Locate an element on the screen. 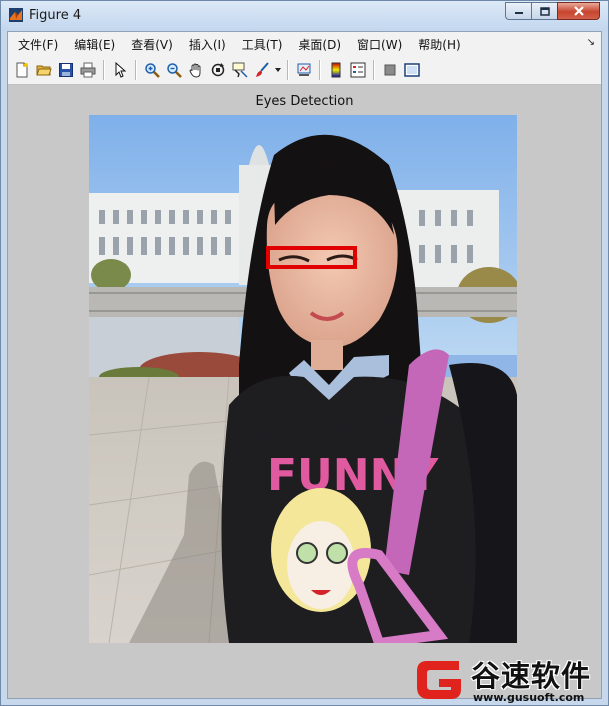 This screenshot has width=609, height=706. data-cursor-icon is located at coordinates (240, 70).